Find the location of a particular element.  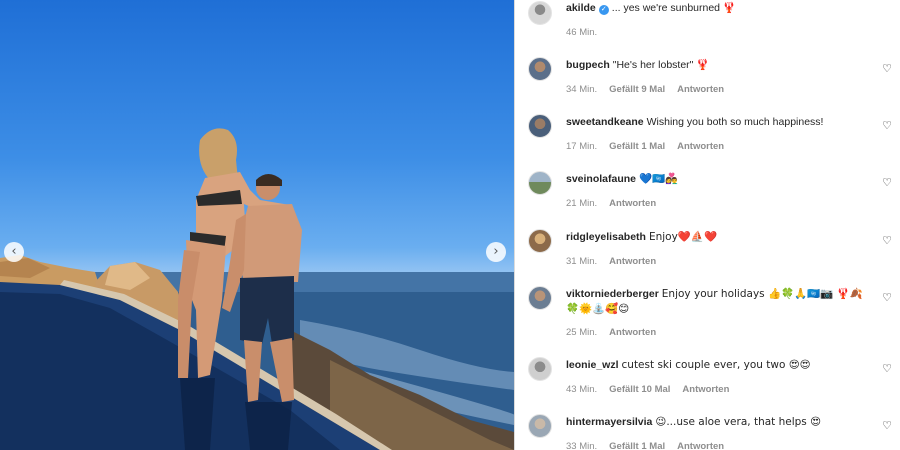

verified-badge-icon: ✓ is located at coordinates (603, 10).